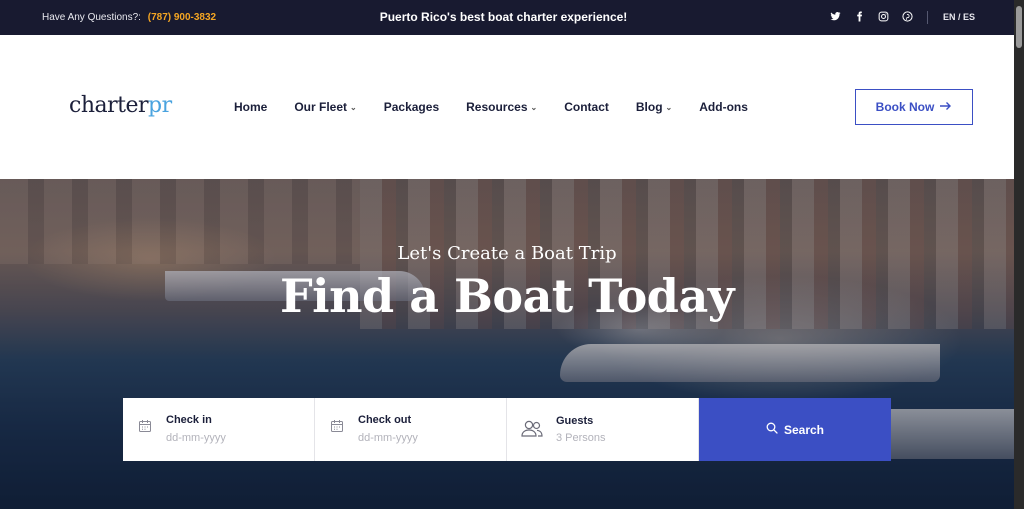 Image resolution: width=1024 pixels, height=509 pixels. I want to click on guests-select: 3 Persons, so click(581, 438).